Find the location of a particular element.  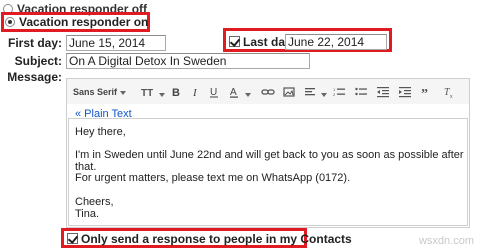

bold-icon: B is located at coordinates (176, 92).